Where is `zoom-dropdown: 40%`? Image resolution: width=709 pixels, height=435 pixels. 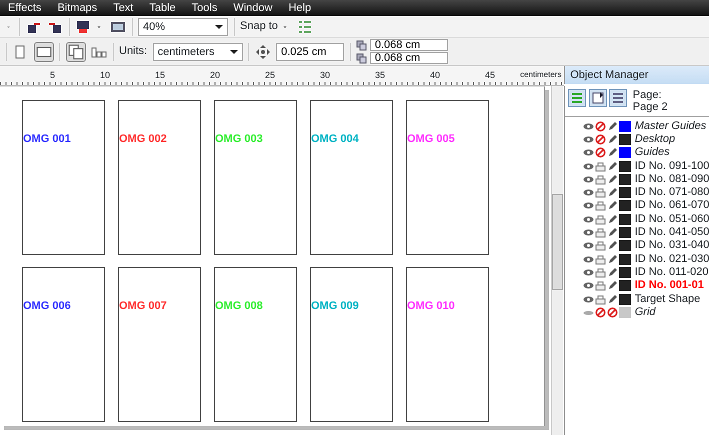
zoom-dropdown: 40% is located at coordinates (183, 27).